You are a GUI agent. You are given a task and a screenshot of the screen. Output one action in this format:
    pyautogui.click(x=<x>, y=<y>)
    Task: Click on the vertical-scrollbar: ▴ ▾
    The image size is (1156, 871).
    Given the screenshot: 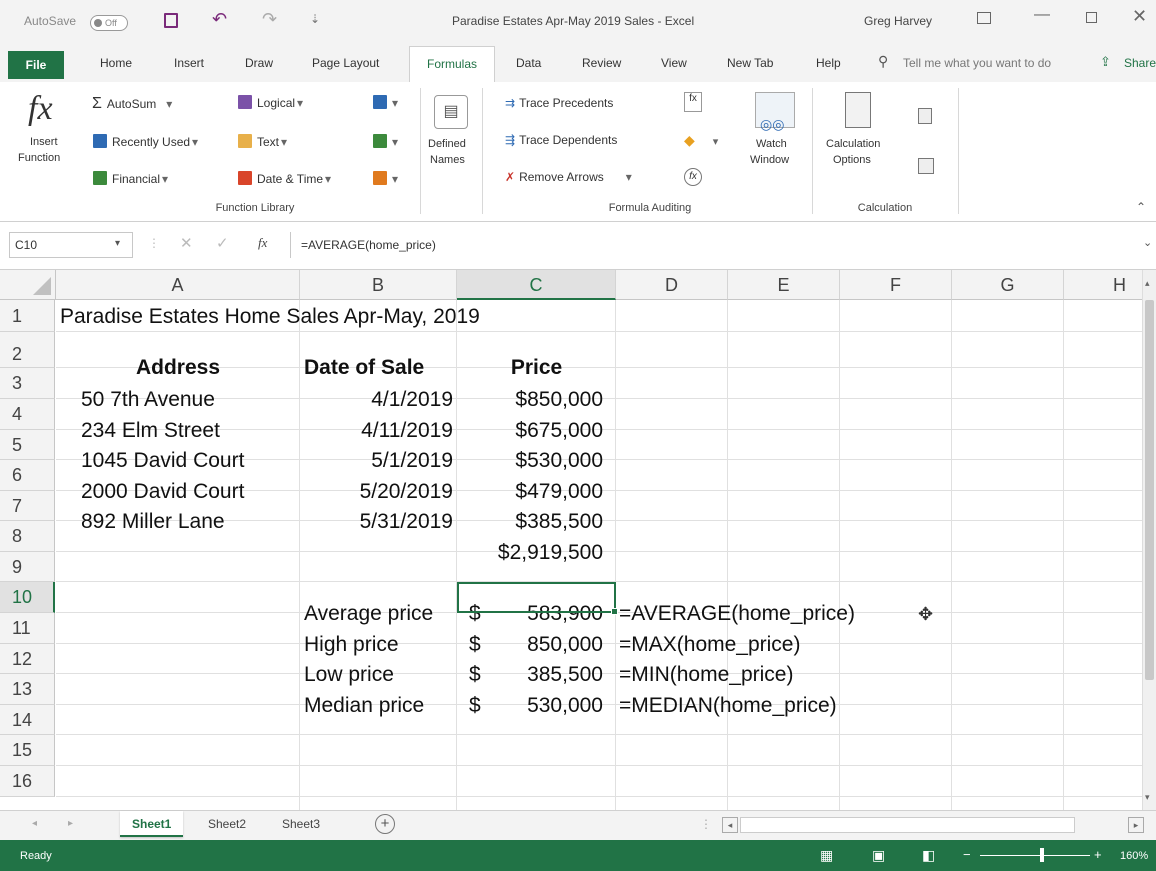 What is the action you would take?
    pyautogui.click(x=1149, y=540)
    